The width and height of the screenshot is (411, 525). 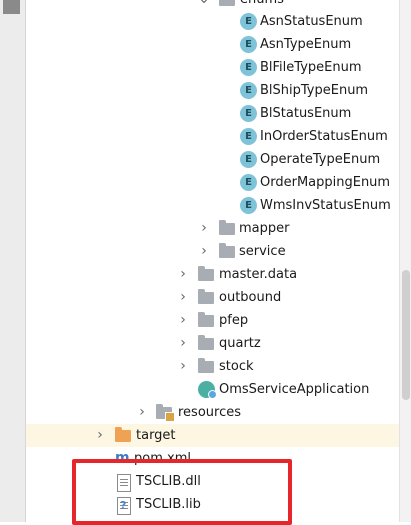 I want to click on tree-item-label: stock, so click(x=236, y=366).